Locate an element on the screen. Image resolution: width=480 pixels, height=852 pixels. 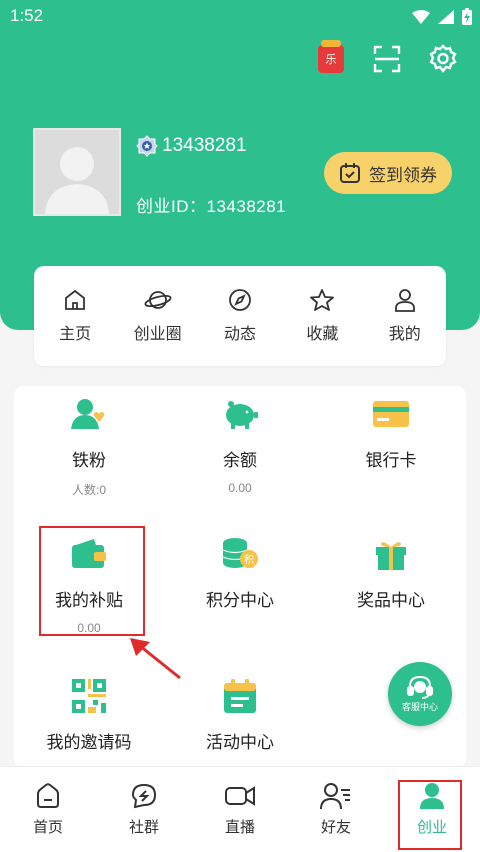
quicknav-label: 收藏 is located at coordinates (322, 333).